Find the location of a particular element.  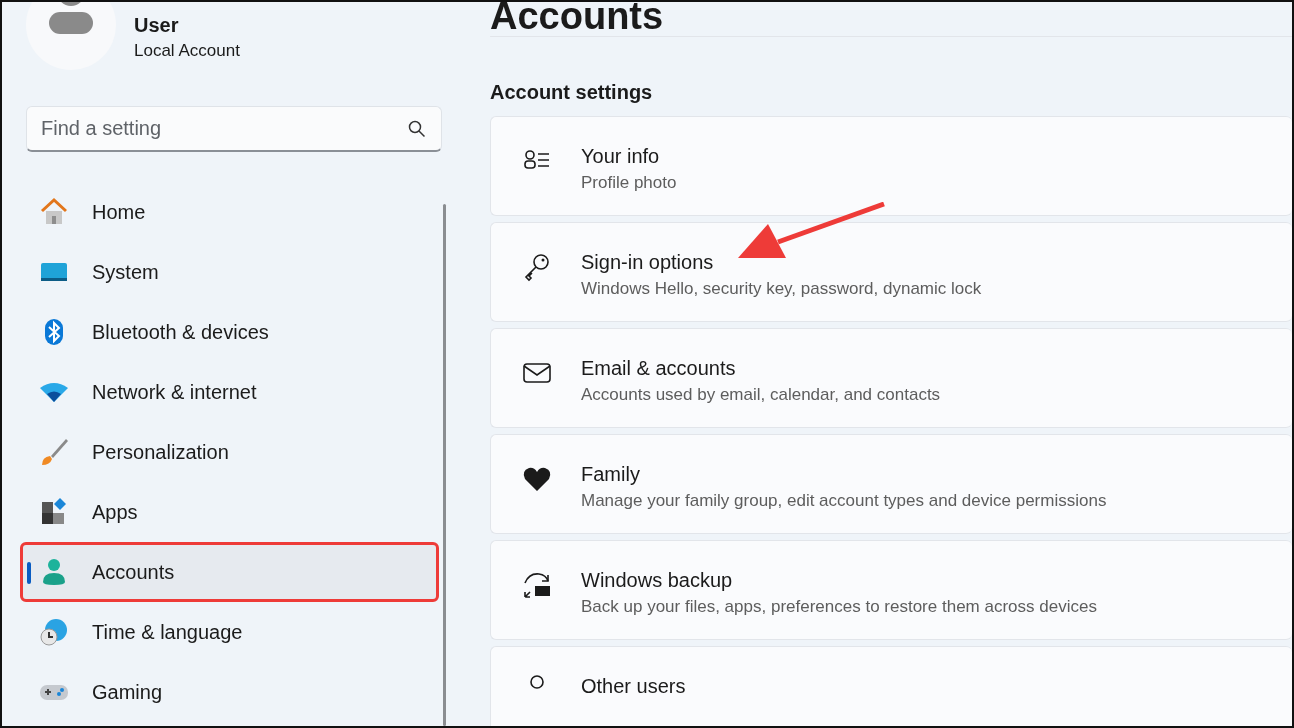

card-title: Other users is located at coordinates (633, 686).